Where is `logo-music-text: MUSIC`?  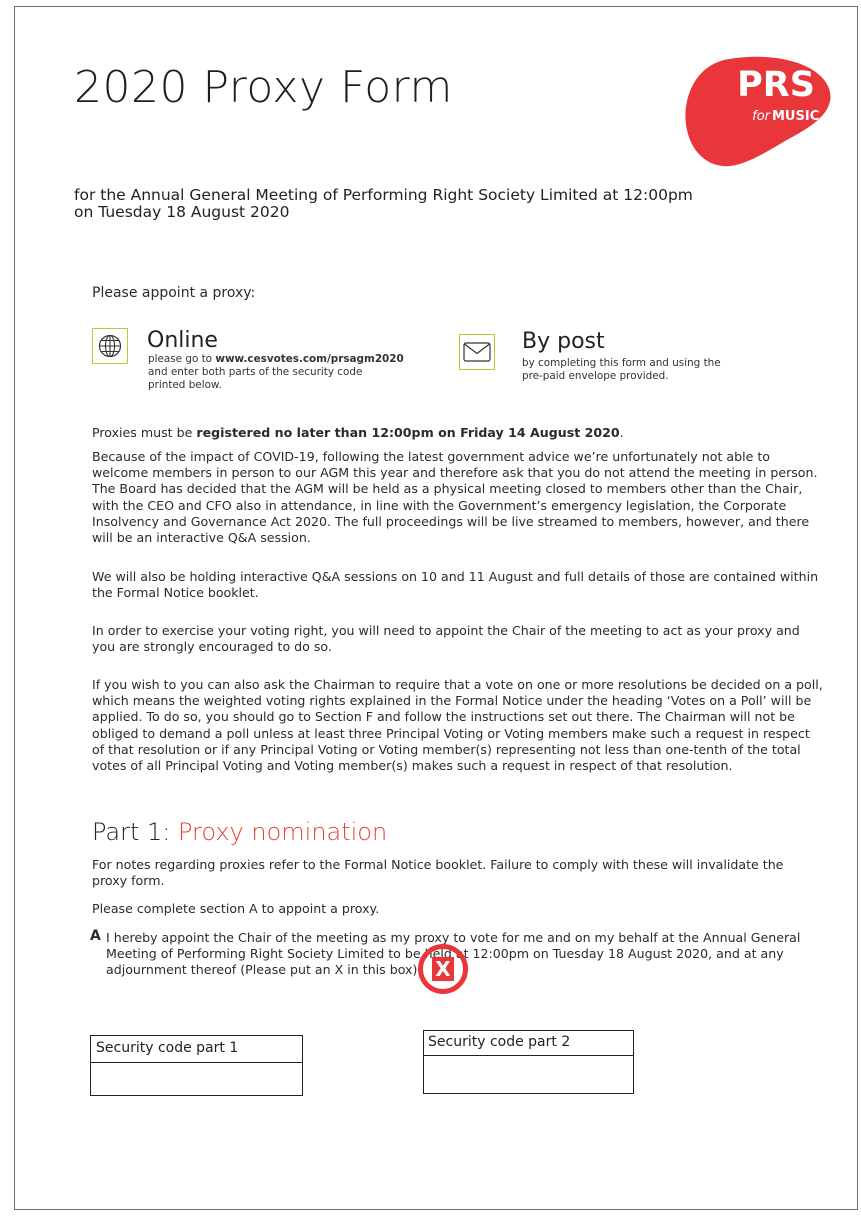
logo-music-text: MUSIC is located at coordinates (795, 116).